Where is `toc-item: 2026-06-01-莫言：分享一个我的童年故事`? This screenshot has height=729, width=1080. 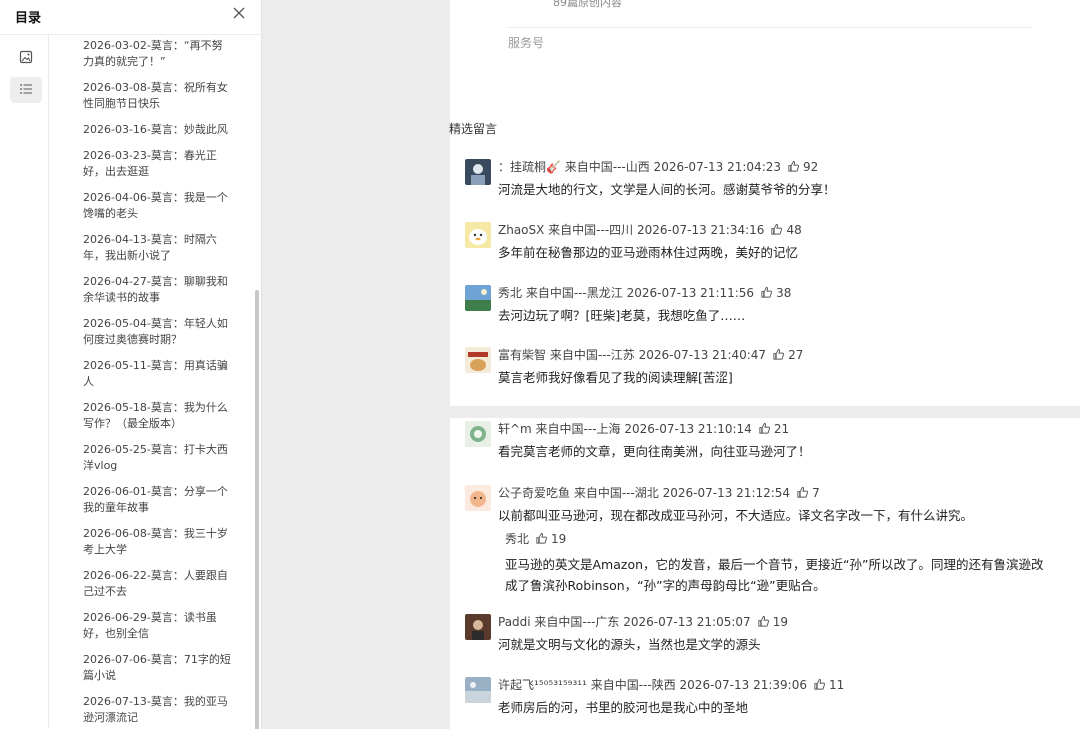
toc-item: 2026-06-01-莫言：分享一个我的童年故事 is located at coordinates (158, 500).